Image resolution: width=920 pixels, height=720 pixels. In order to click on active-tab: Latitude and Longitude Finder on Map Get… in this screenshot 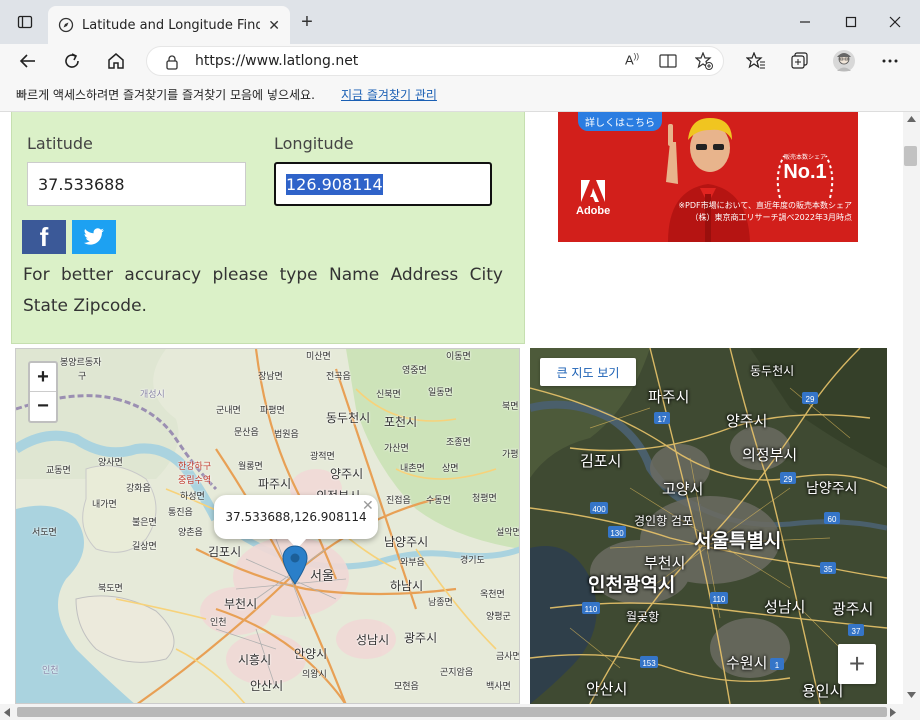, I will do `click(169, 25)`.